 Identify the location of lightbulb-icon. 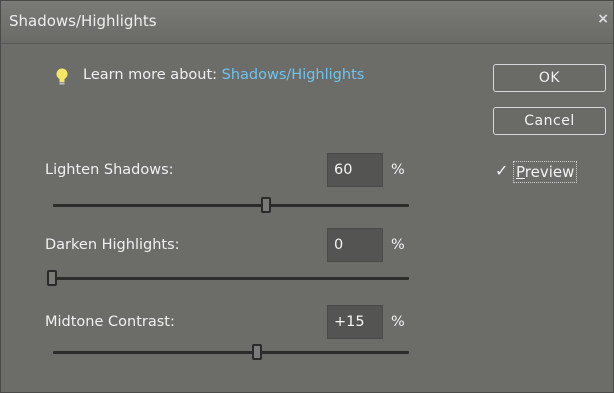
(62, 76).